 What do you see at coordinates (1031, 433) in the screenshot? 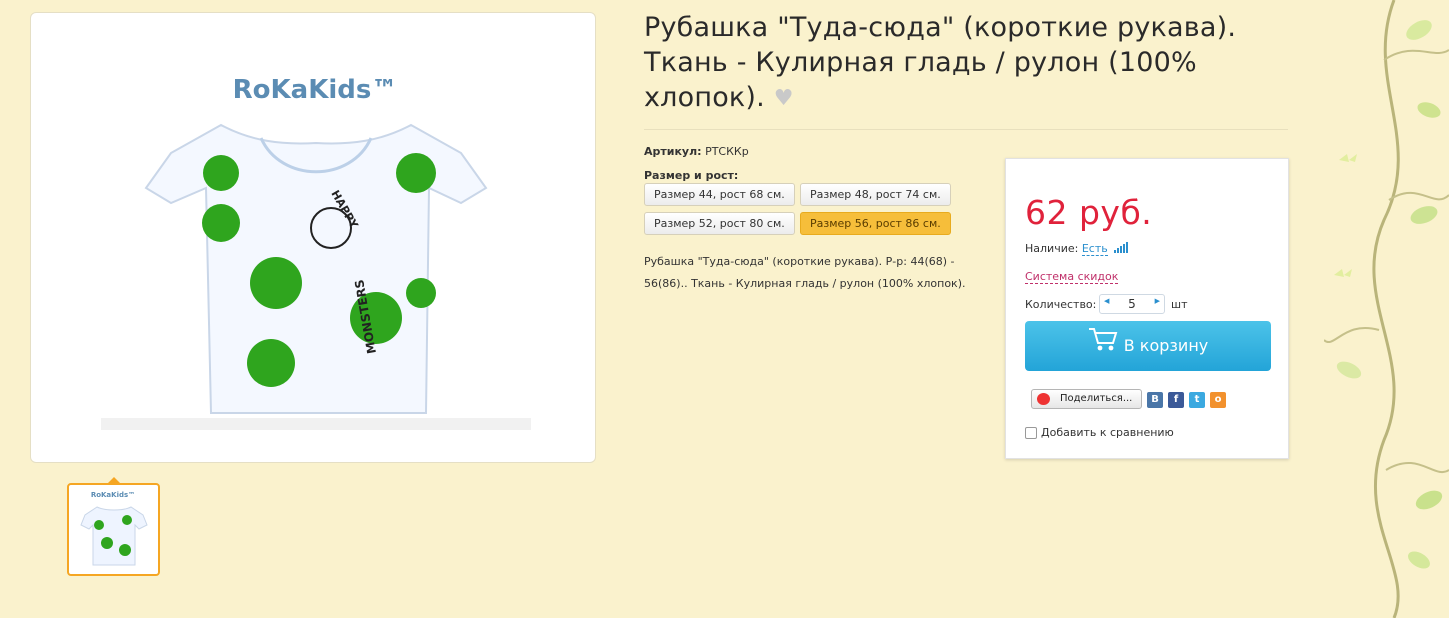
I see `checkbox` at bounding box center [1031, 433].